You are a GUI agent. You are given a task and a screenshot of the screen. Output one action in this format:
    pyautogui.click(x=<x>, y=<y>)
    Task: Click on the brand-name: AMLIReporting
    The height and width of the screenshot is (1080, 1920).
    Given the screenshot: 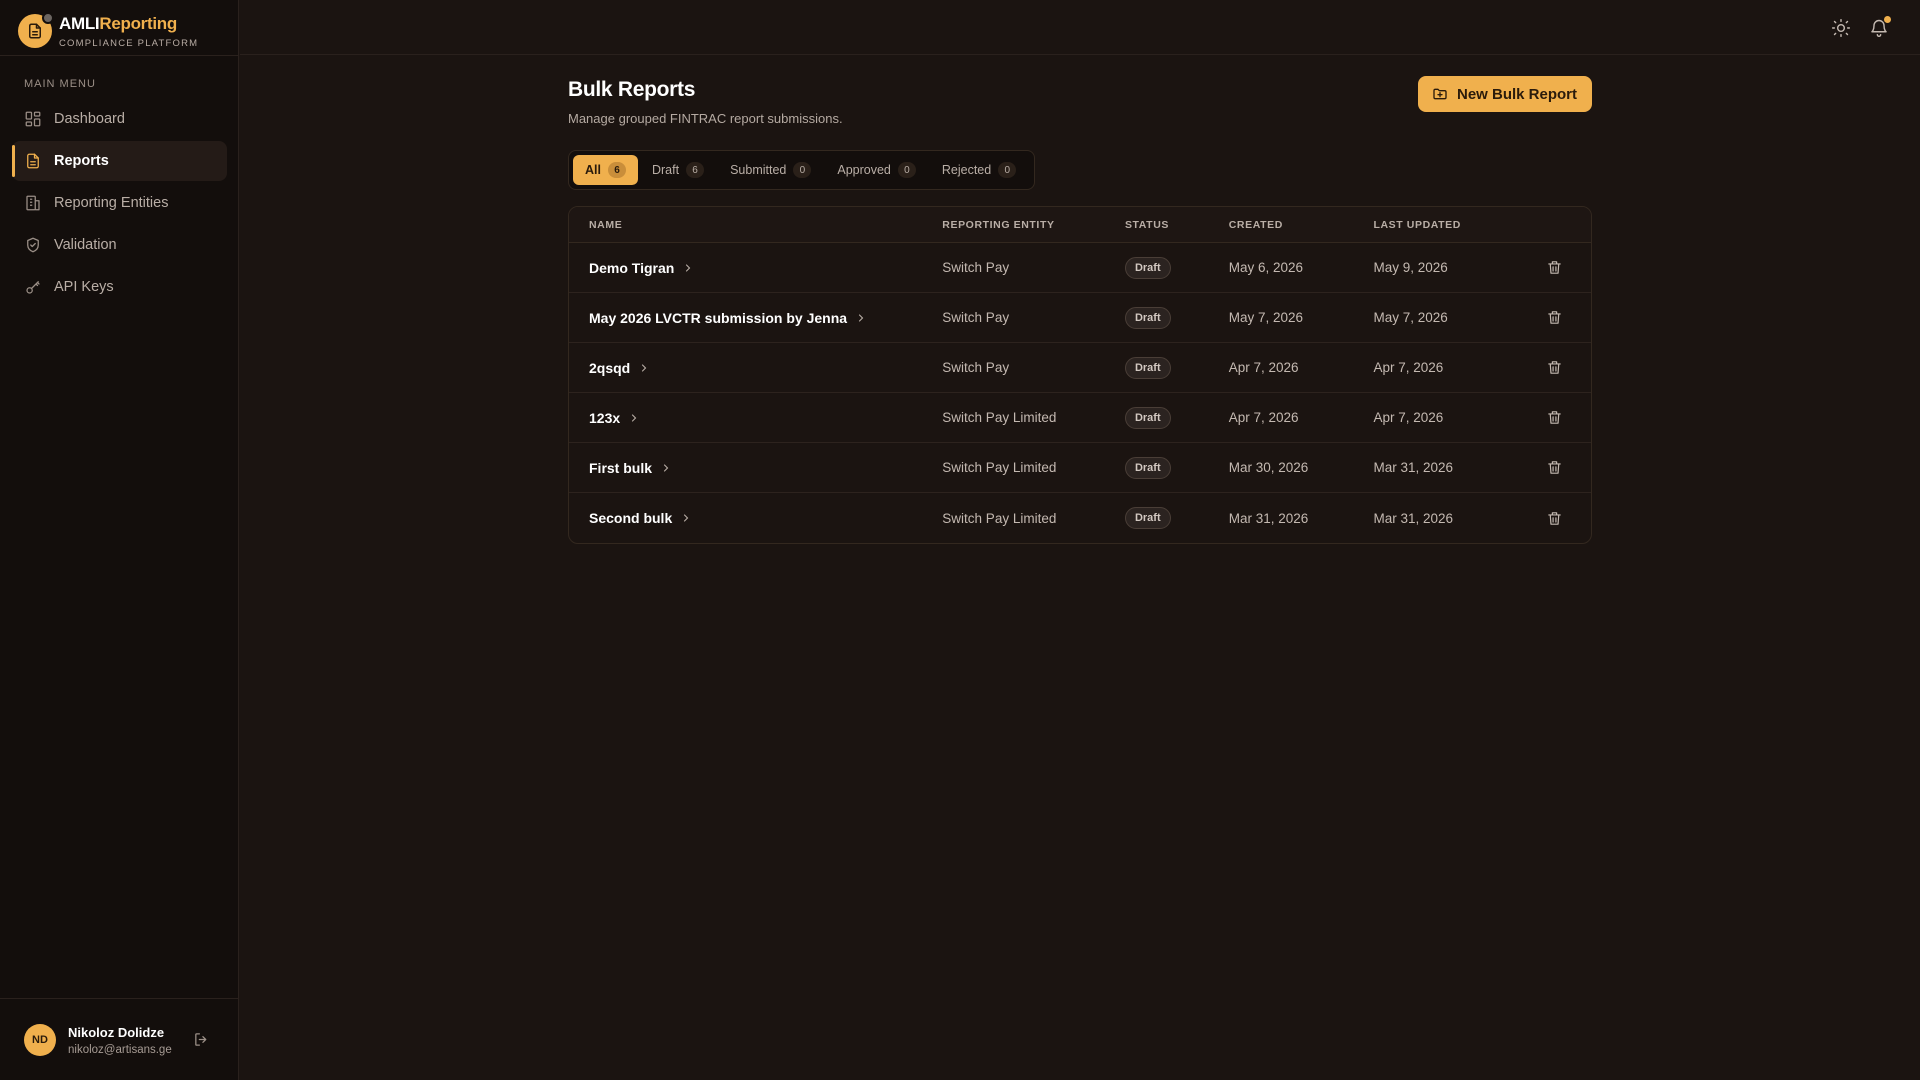 What is the action you would take?
    pyautogui.click(x=118, y=23)
    